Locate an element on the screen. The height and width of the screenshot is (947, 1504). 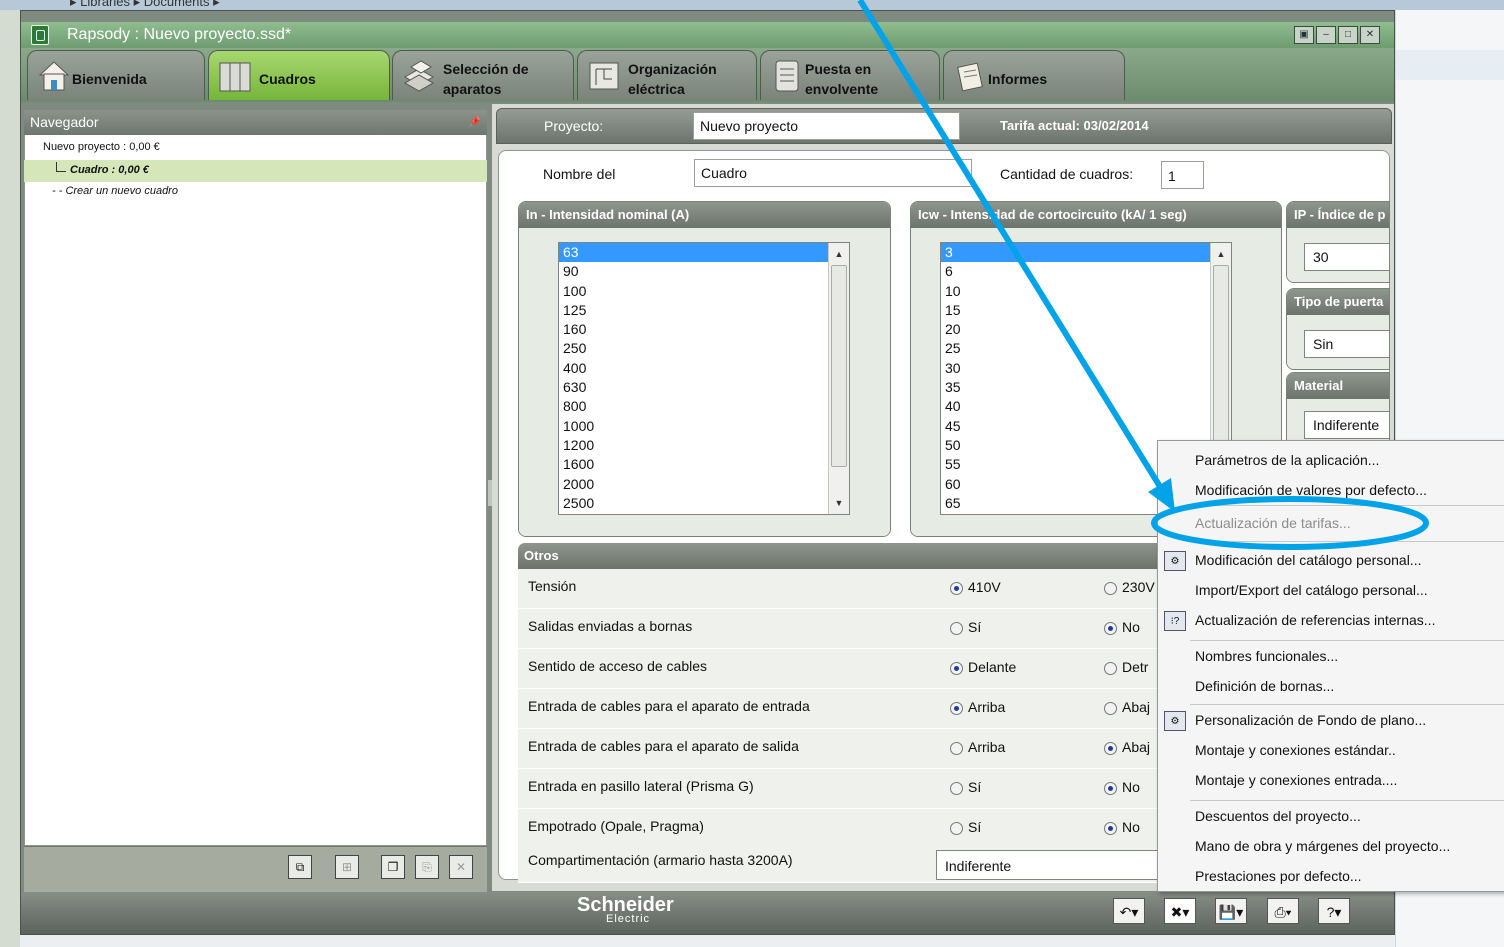
print-icon: ⎙▾ is located at coordinates (1283, 911).